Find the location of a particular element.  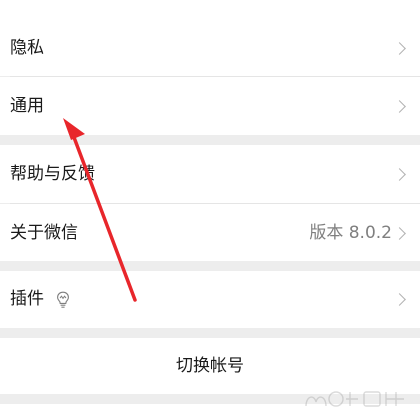

lightbulb-icon is located at coordinates (63, 299).